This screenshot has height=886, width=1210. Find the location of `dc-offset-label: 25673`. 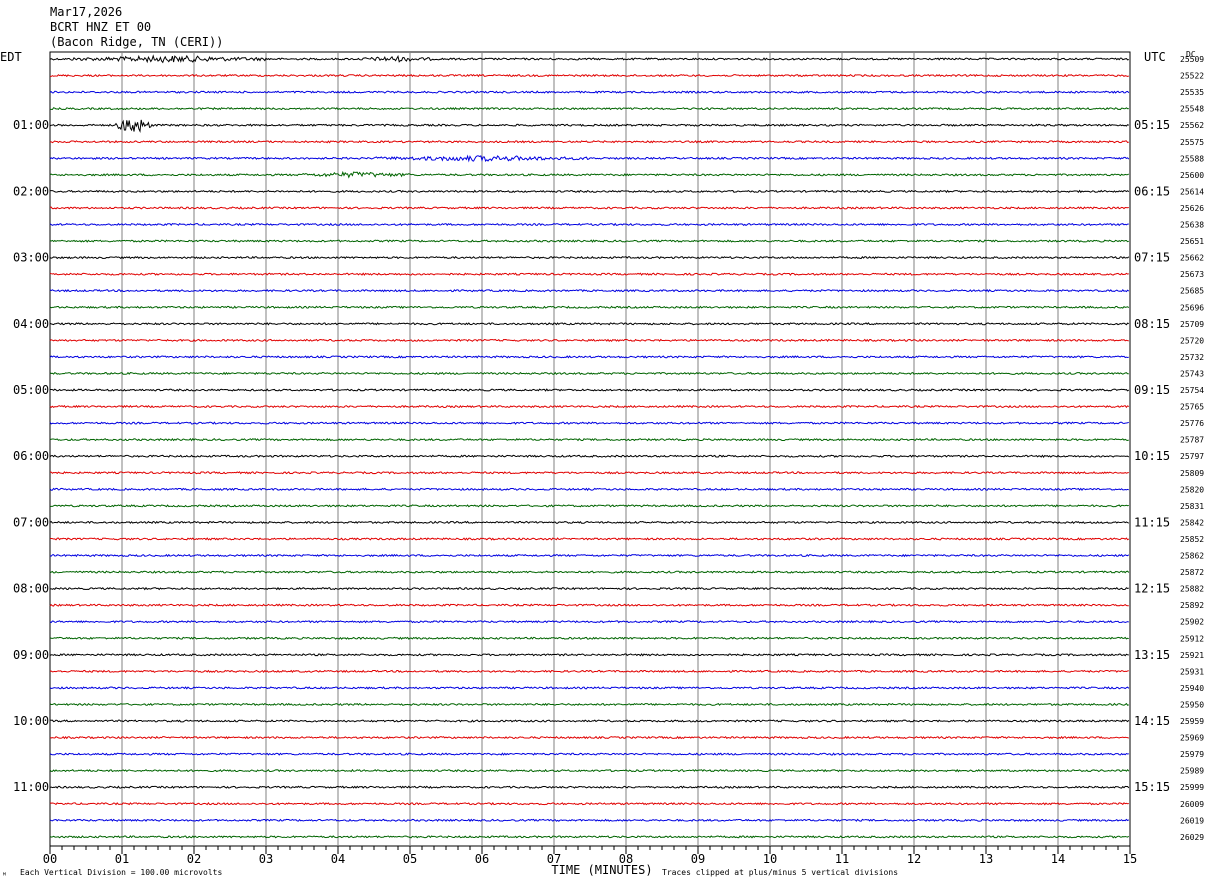

dc-offset-label: 25673 is located at coordinates (1192, 274).